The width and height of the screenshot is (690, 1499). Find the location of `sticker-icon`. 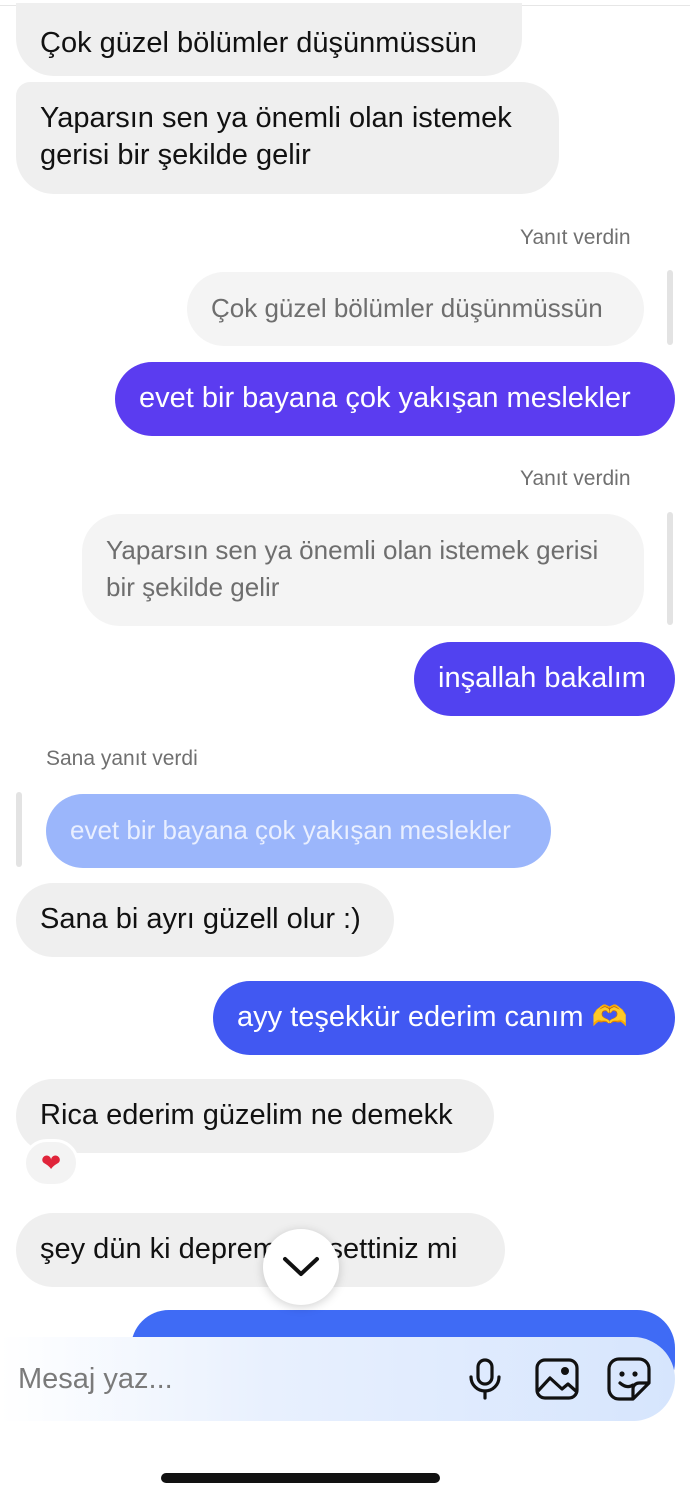

sticker-icon is located at coordinates (629, 1379).